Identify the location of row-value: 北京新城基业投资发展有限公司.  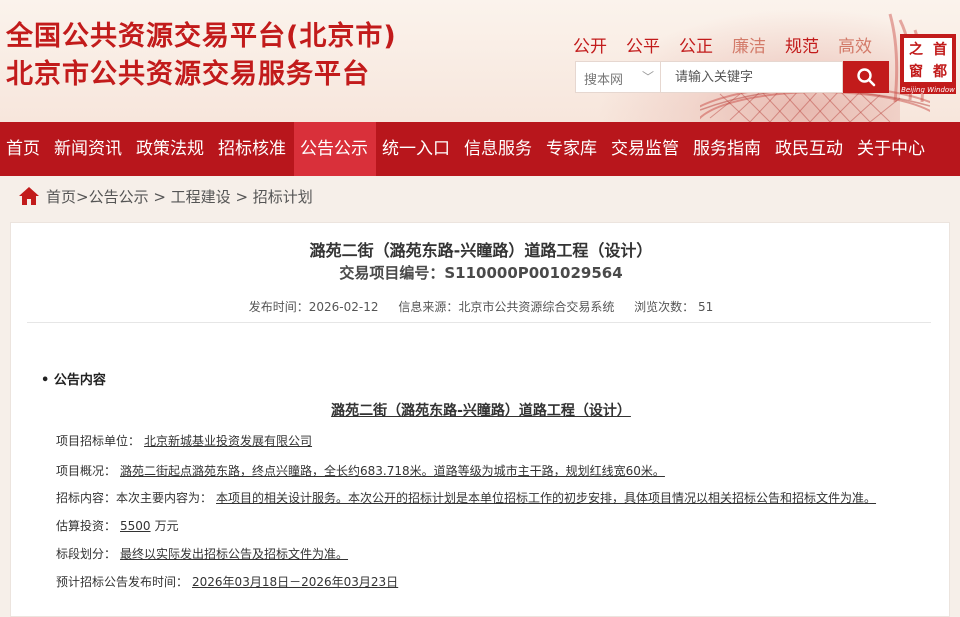
(228, 441).